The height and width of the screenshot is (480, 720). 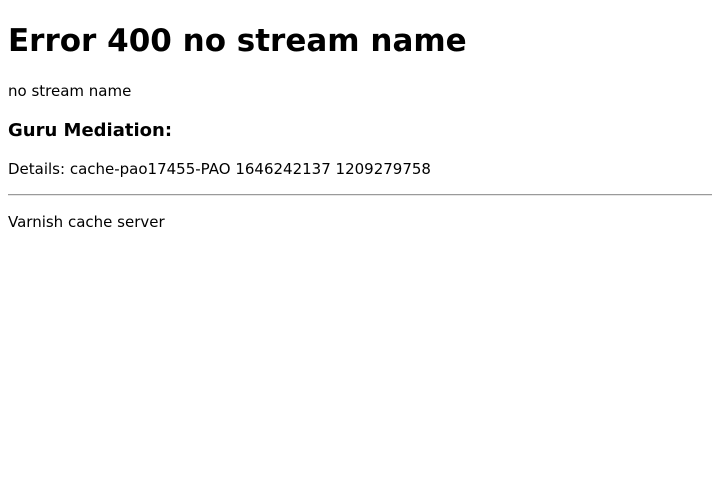 What do you see at coordinates (86, 222) in the screenshot?
I see `server-signature: Varnish cache server` at bounding box center [86, 222].